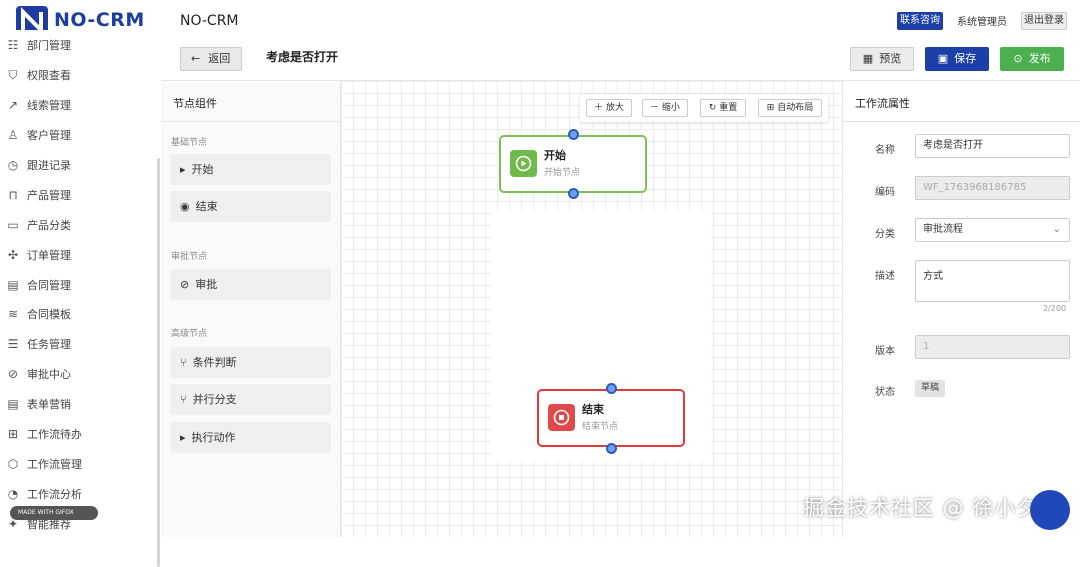  I want to click on component-action: ▸ 执行动作, so click(250, 437).